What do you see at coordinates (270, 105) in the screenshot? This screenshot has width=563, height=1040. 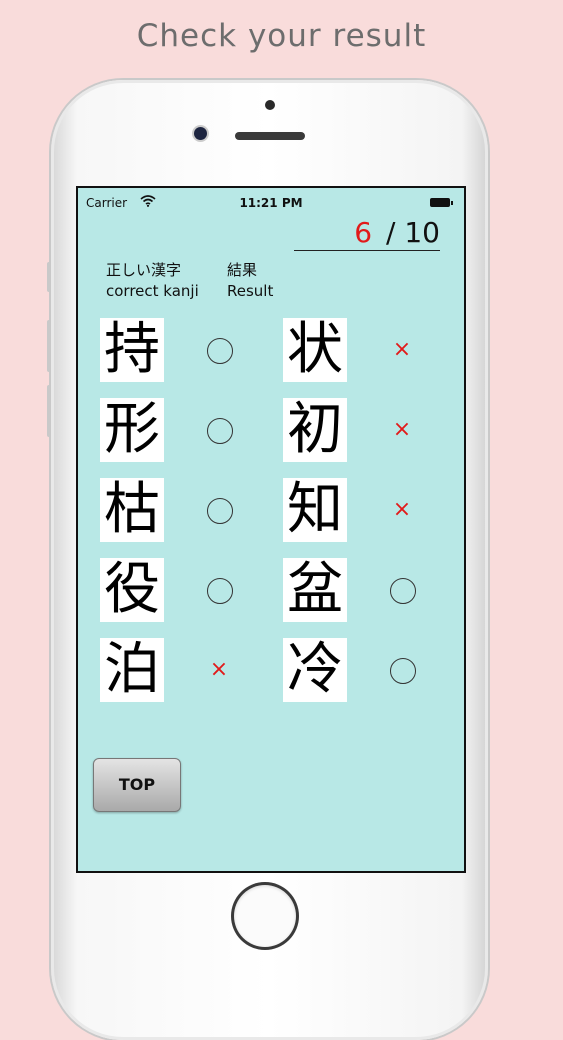 I see `proximity-sensor` at bounding box center [270, 105].